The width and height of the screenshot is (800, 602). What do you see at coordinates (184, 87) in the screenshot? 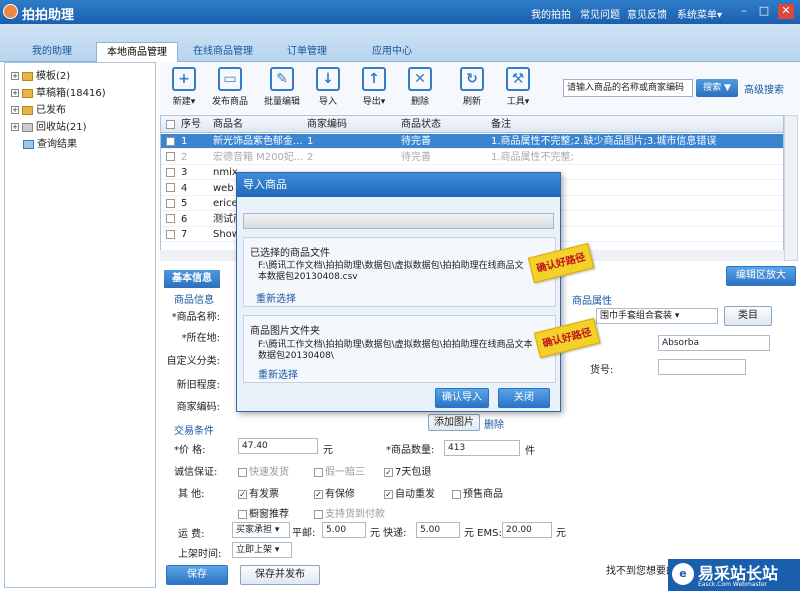
I see `new-button: + 新建▾` at bounding box center [184, 87].